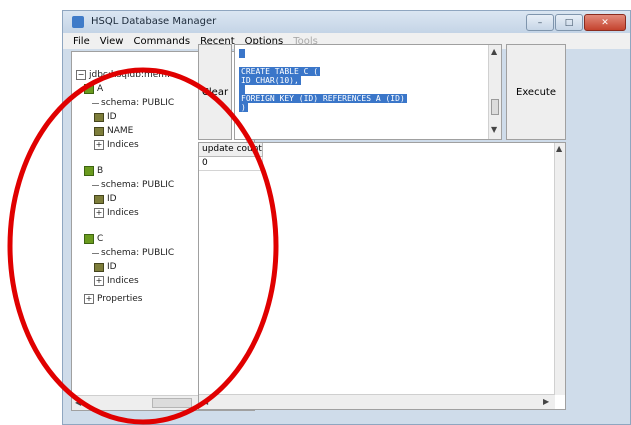  What do you see at coordinates (78, 22) in the screenshot?
I see `app-icon` at bounding box center [78, 22].